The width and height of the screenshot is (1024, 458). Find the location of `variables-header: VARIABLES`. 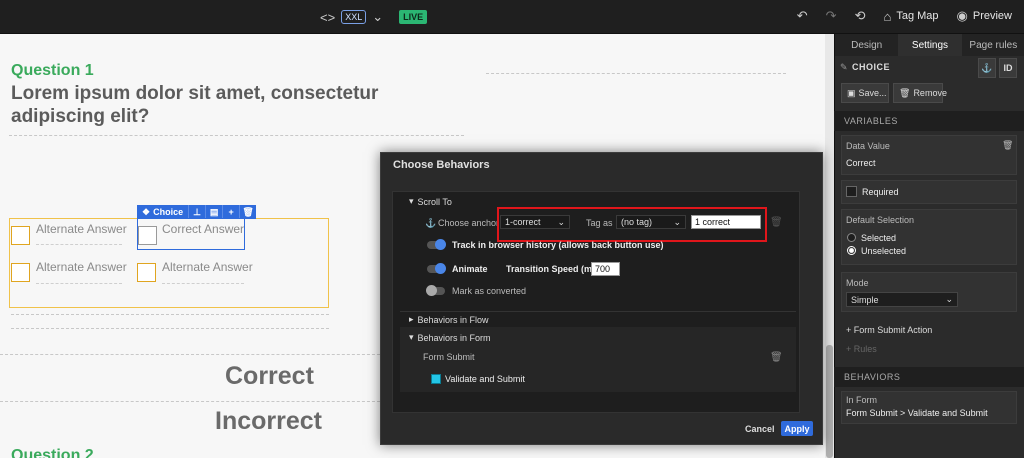

variables-header: VARIABLES is located at coordinates (929, 121).